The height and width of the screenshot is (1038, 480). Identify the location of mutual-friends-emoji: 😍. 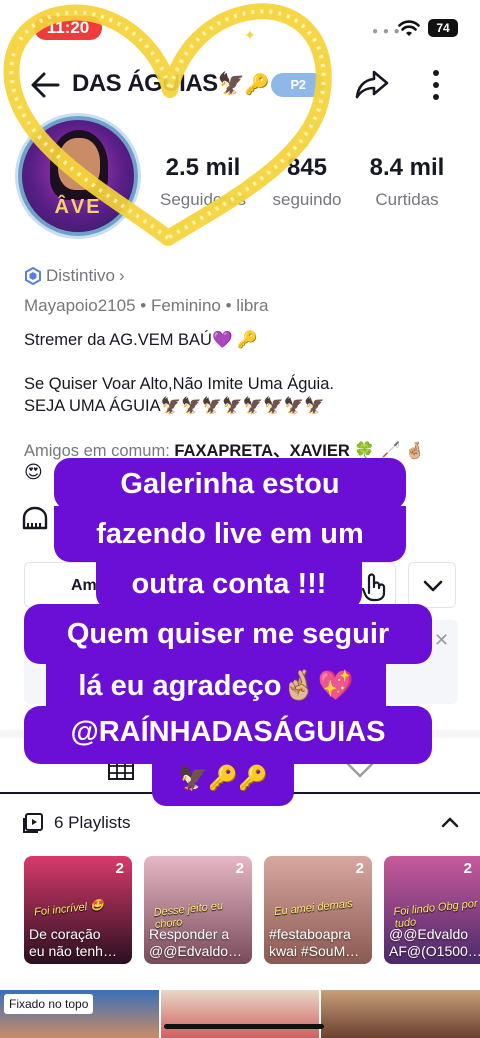
(33, 472).